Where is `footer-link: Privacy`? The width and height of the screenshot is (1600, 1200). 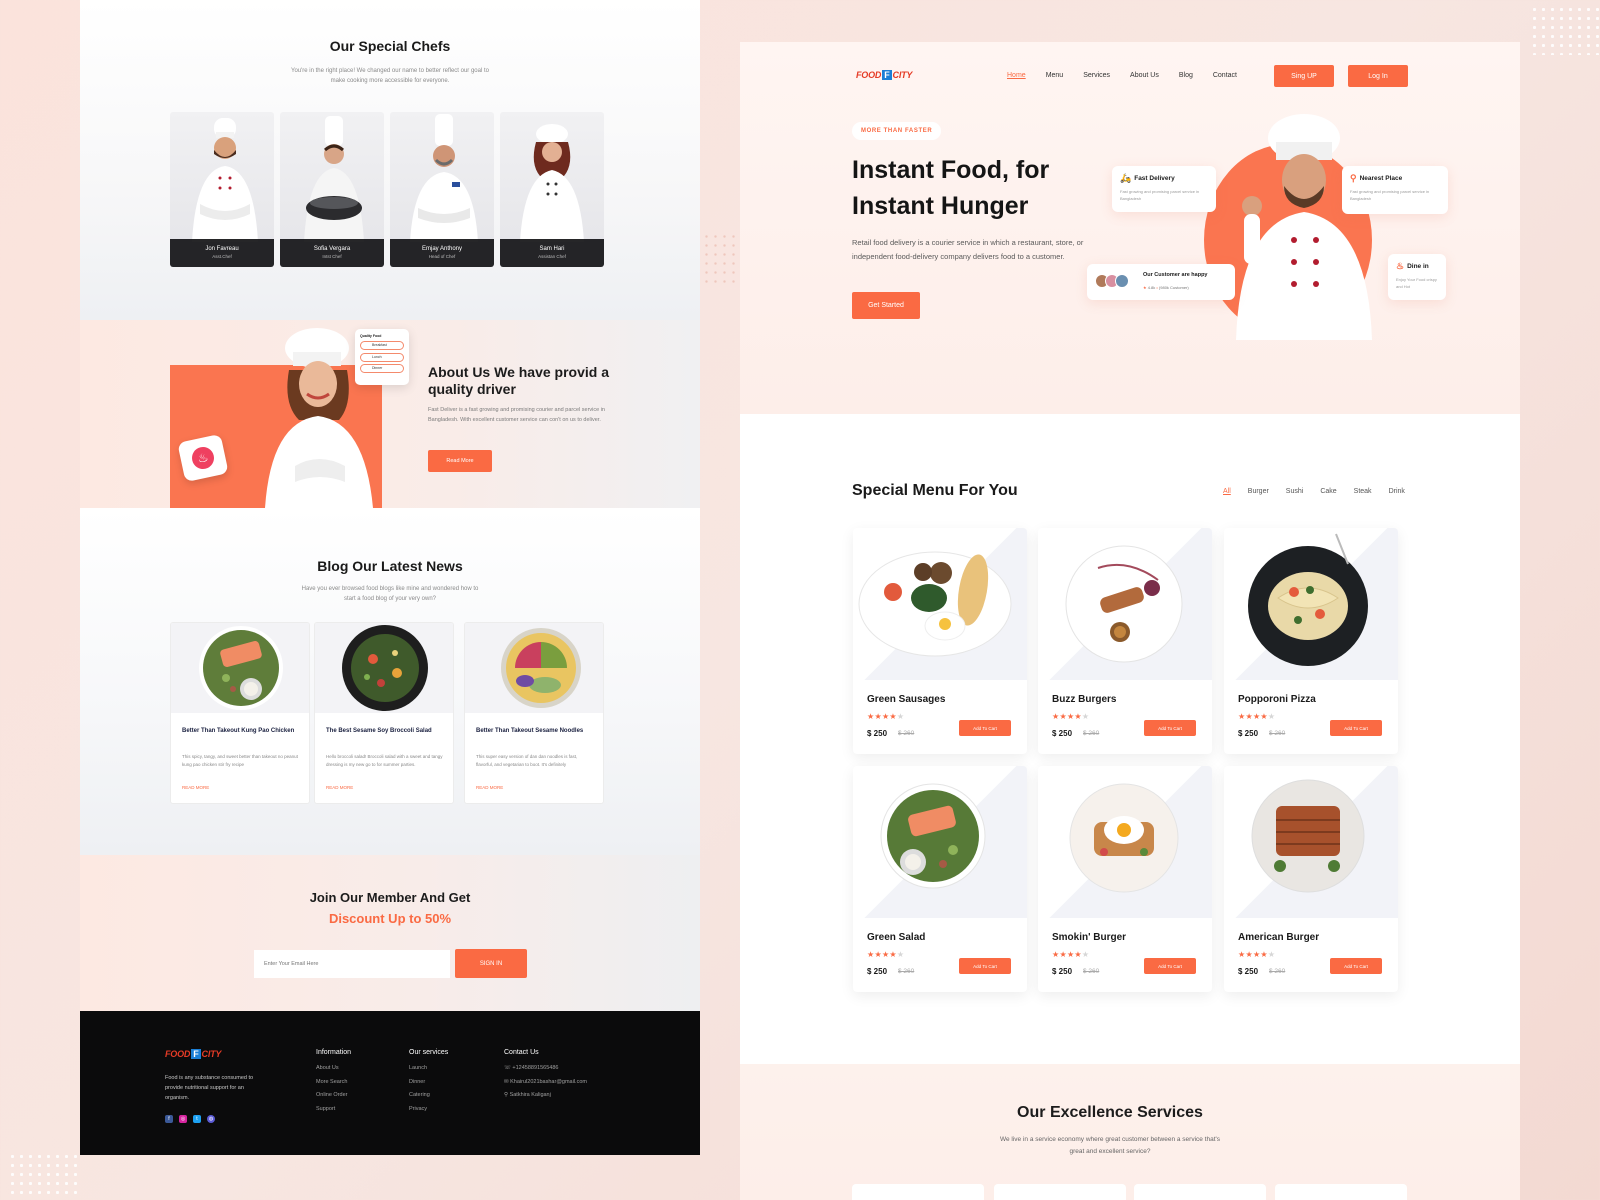 footer-link: Privacy is located at coordinates (428, 1109).